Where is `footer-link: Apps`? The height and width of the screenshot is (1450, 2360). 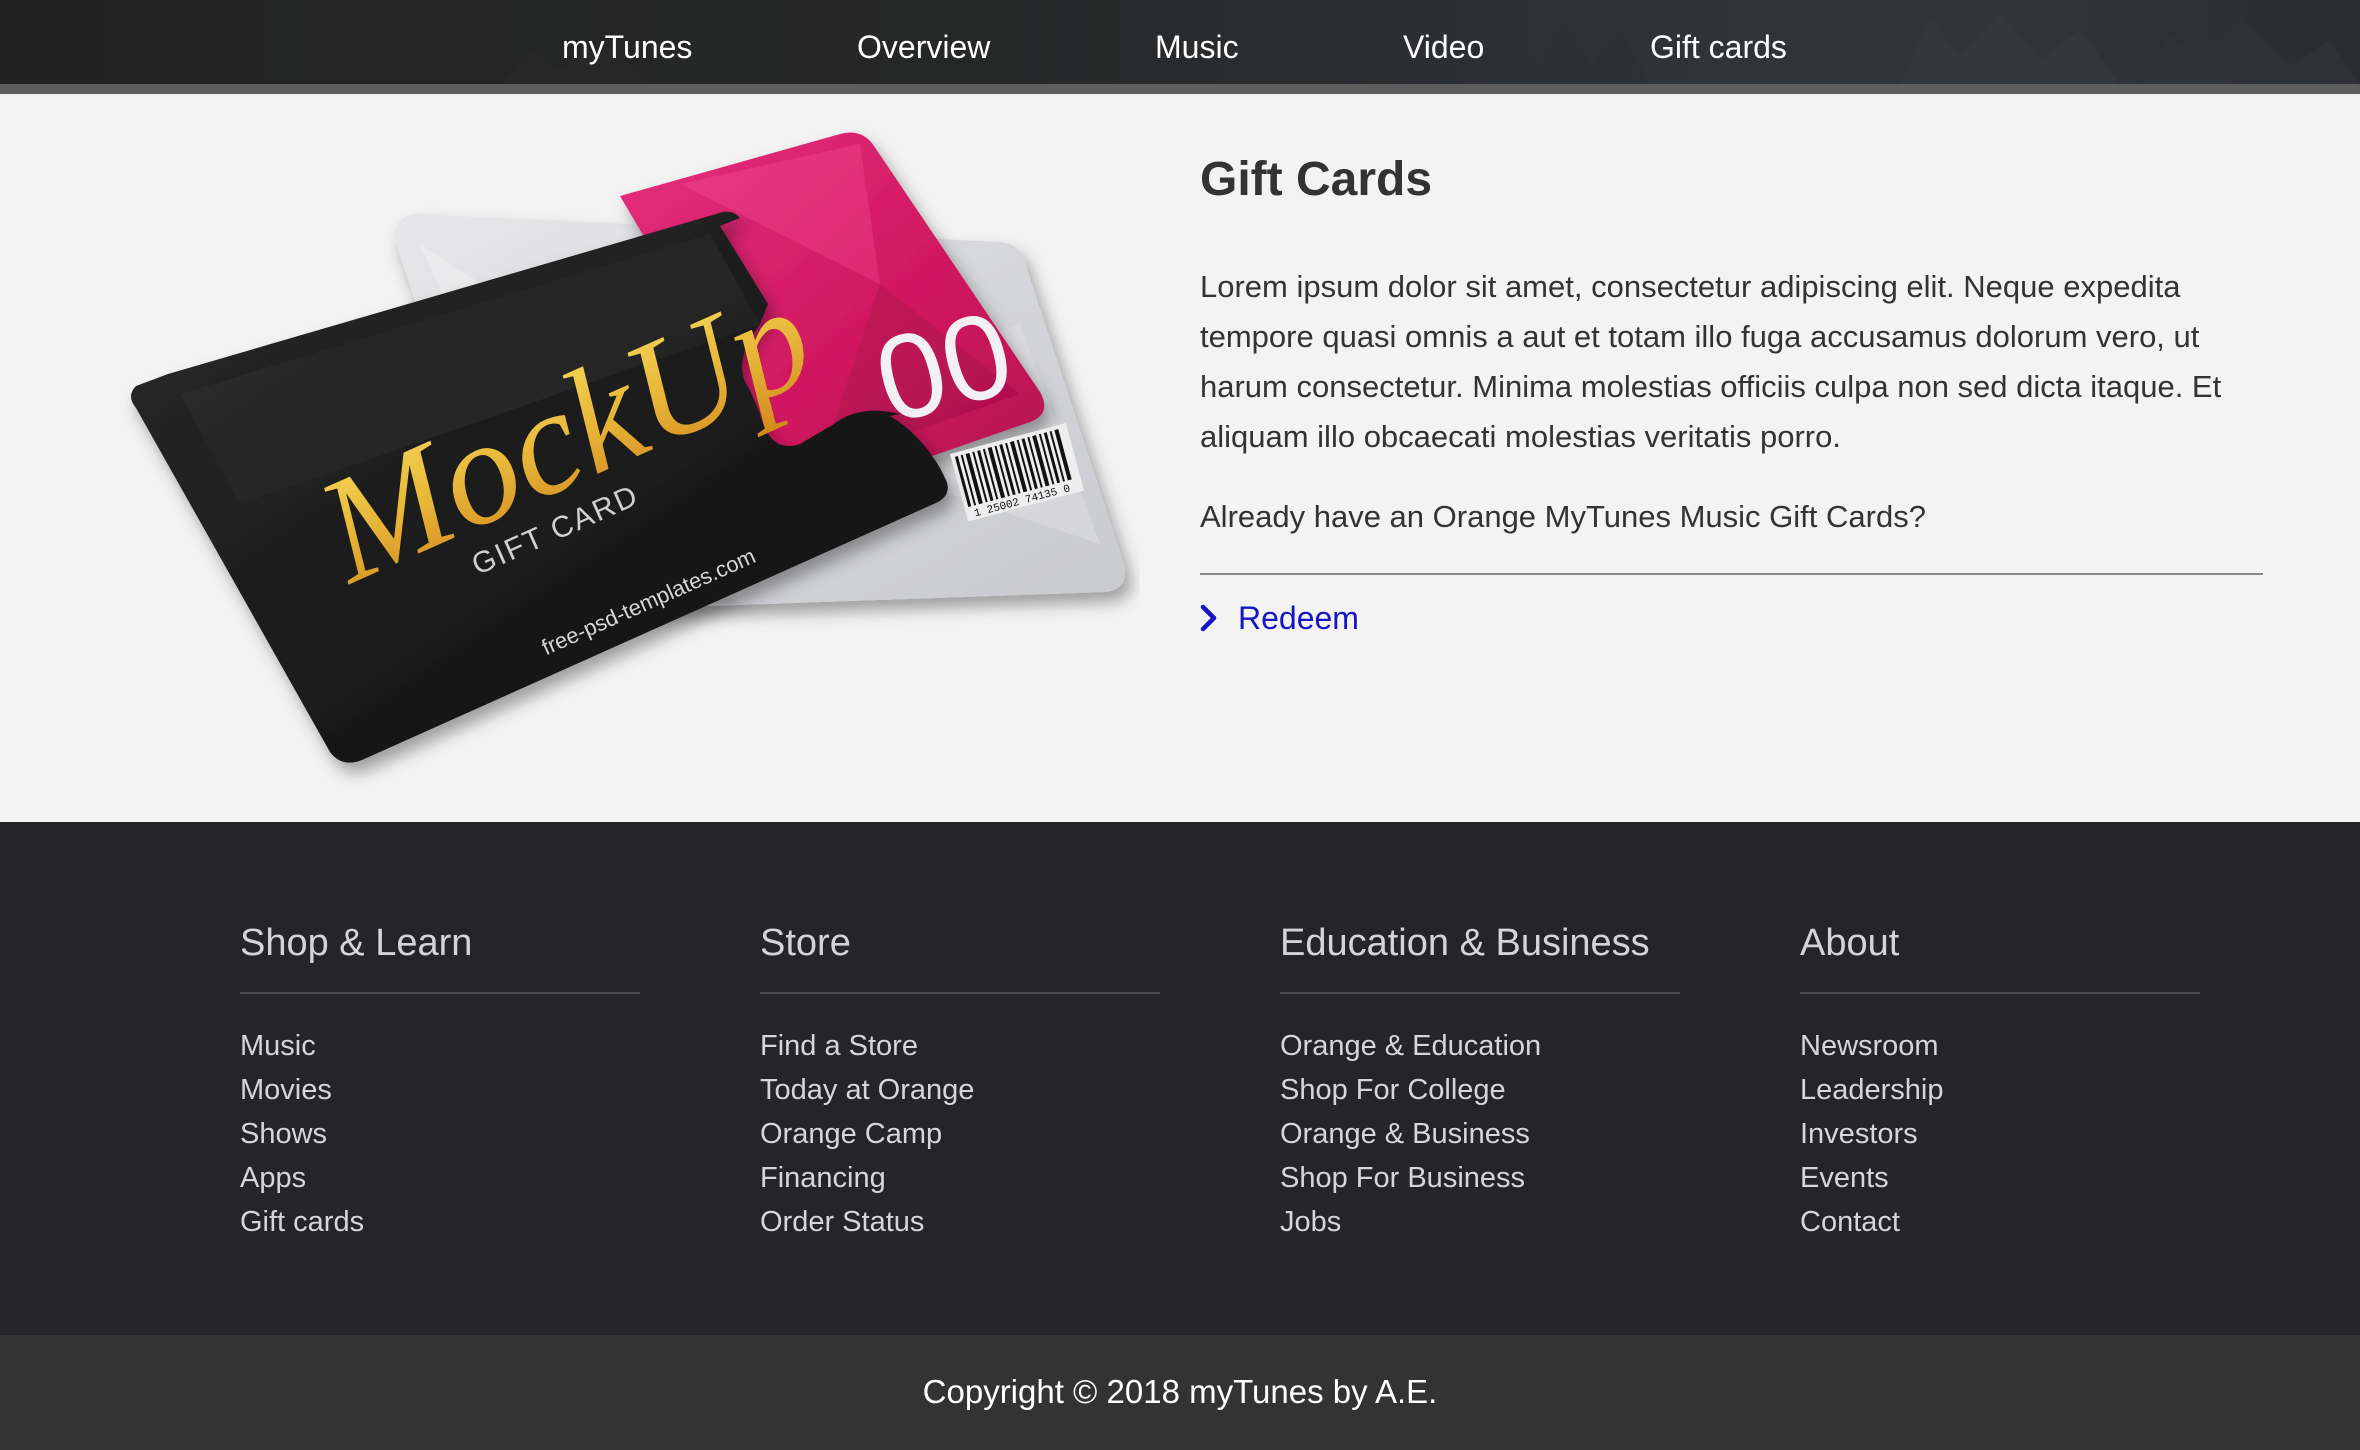 footer-link: Apps is located at coordinates (273, 1178).